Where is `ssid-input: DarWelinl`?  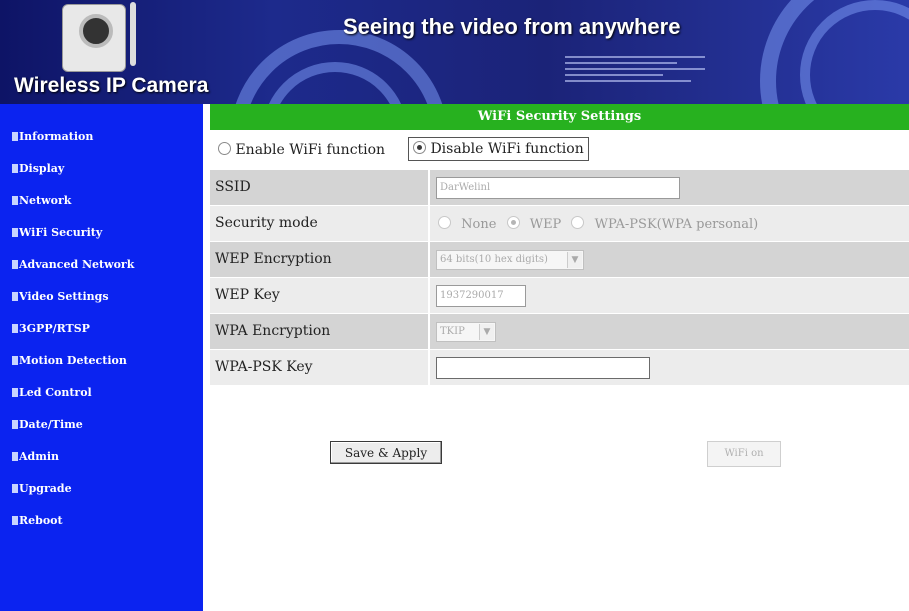 ssid-input: DarWelinl is located at coordinates (558, 188).